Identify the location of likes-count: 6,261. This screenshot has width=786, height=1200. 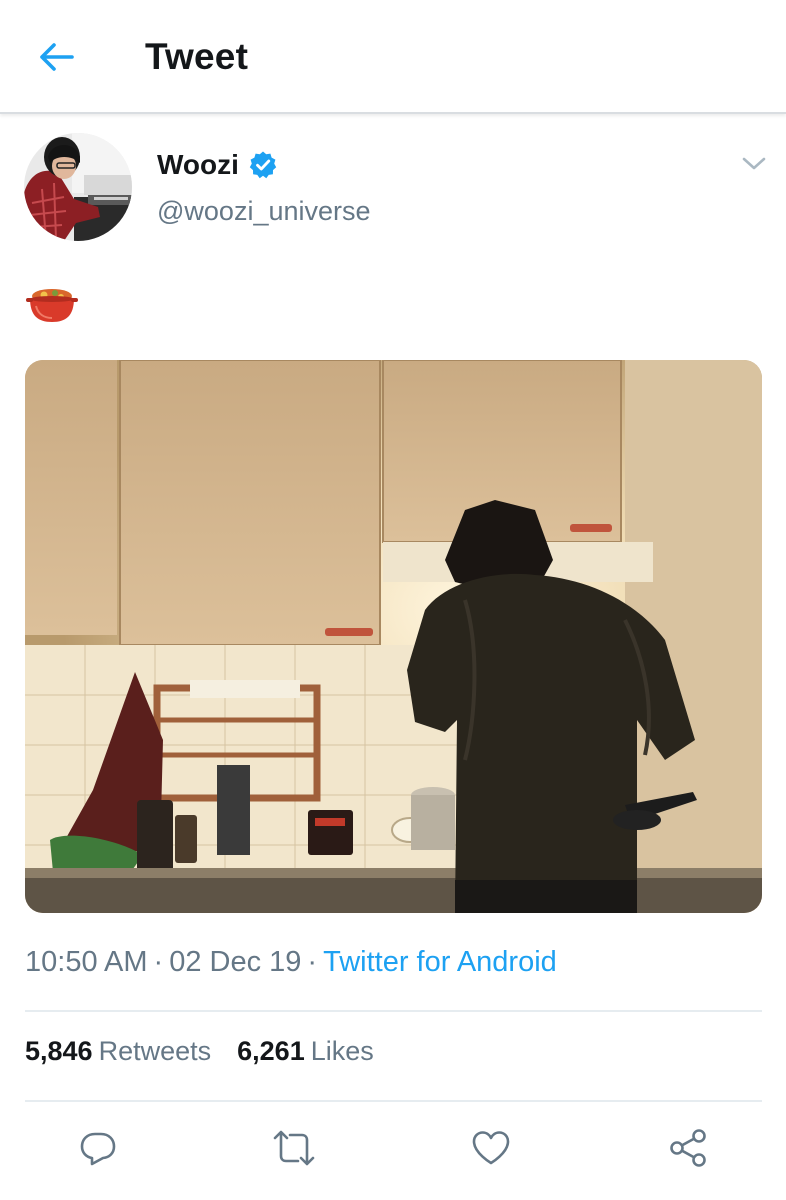
(271, 1051).